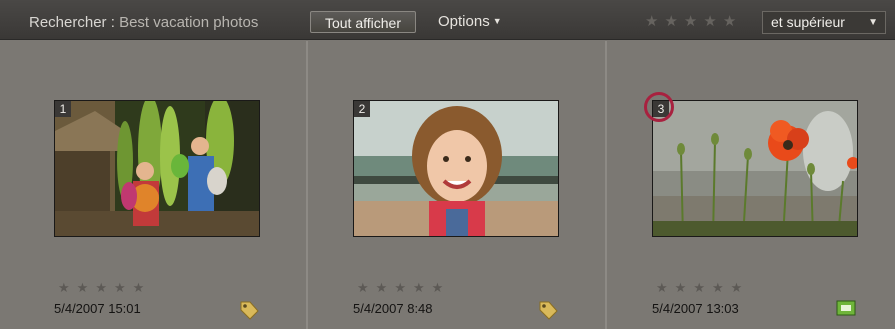 This screenshot has height=329, width=895. I want to click on search-label: Rechercher : Best vacation photos, so click(143, 22).